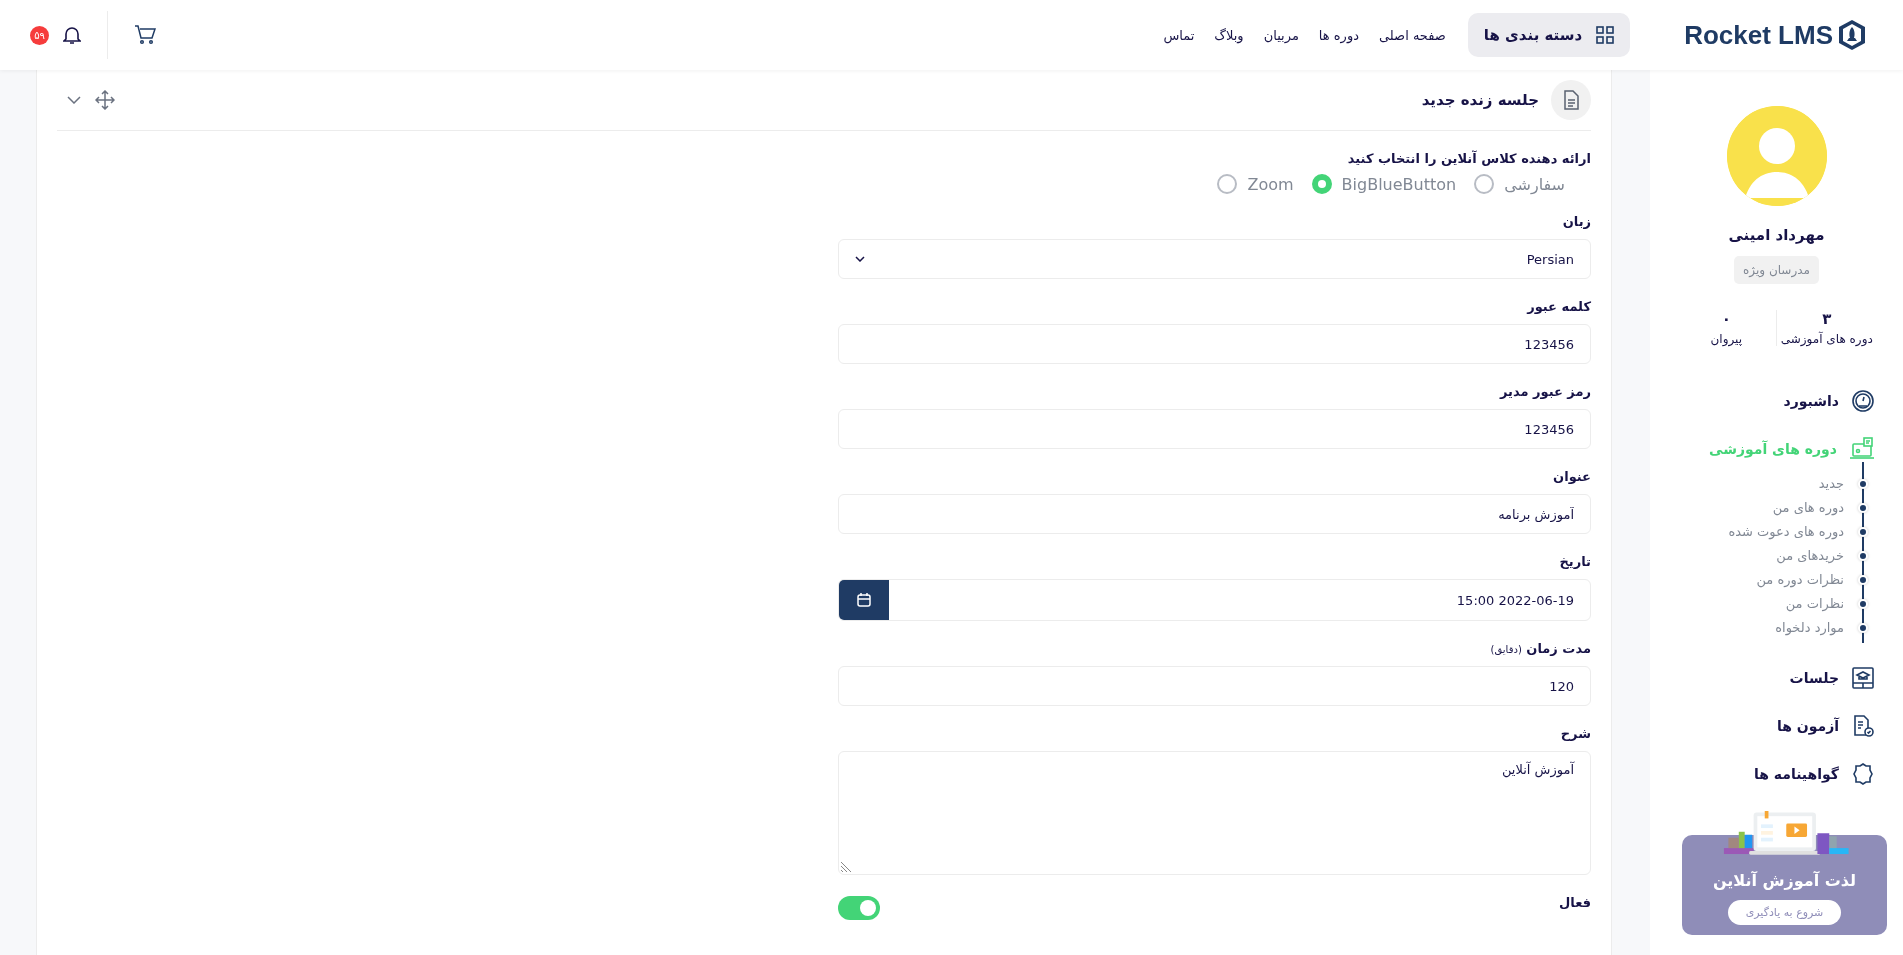 This screenshot has height=955, width=1903. What do you see at coordinates (1214, 600) in the screenshot?
I see `date-field: 15:00 2022-06-19` at bounding box center [1214, 600].